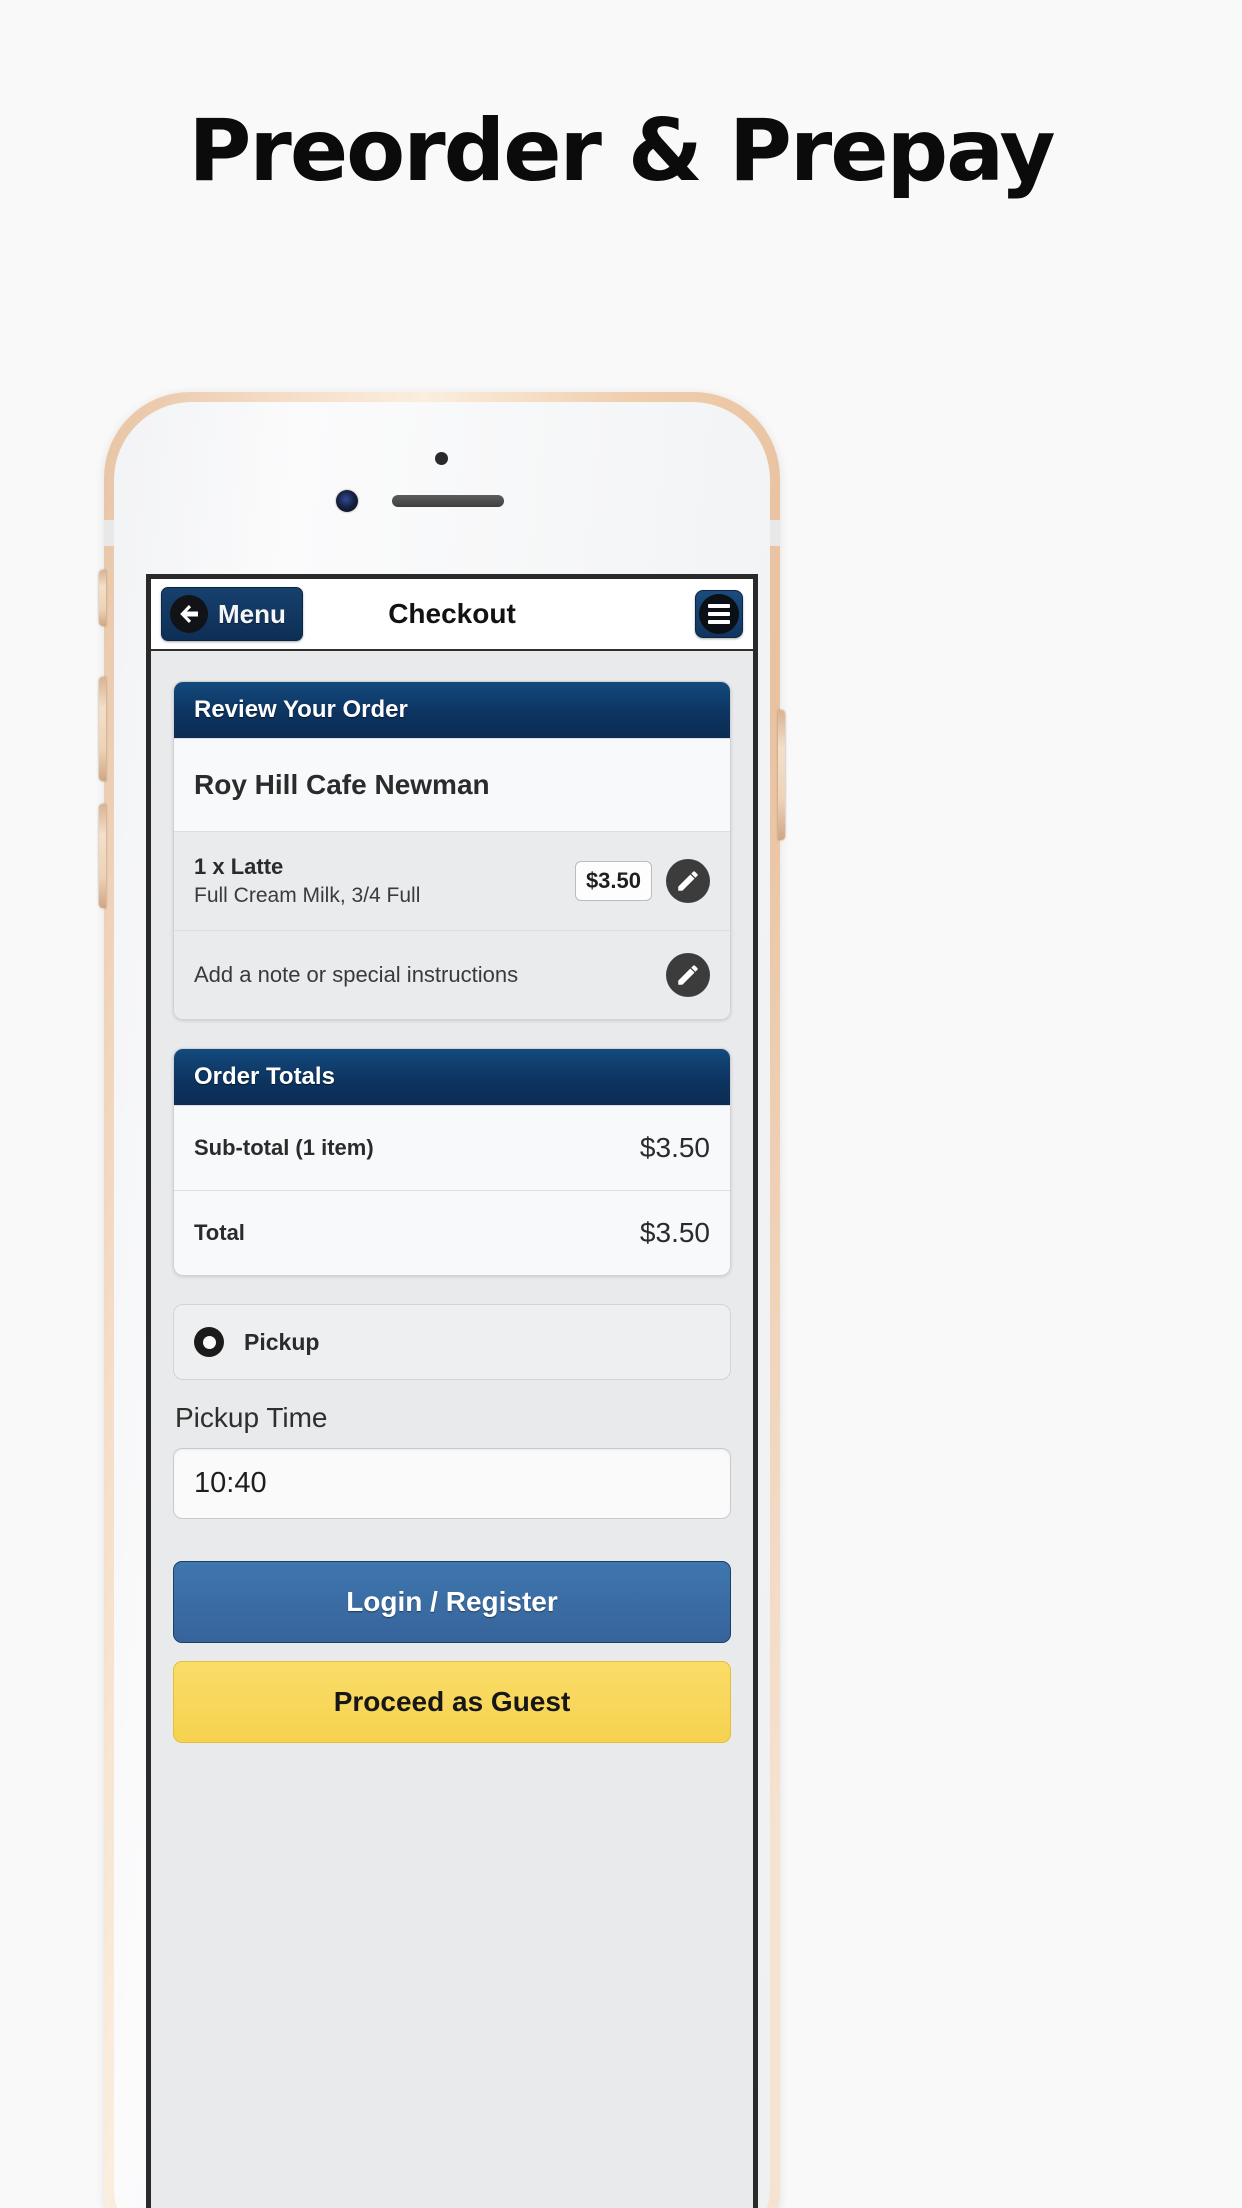 The image size is (1242, 2208). I want to click on menu-back-button: Menu, so click(232, 614).